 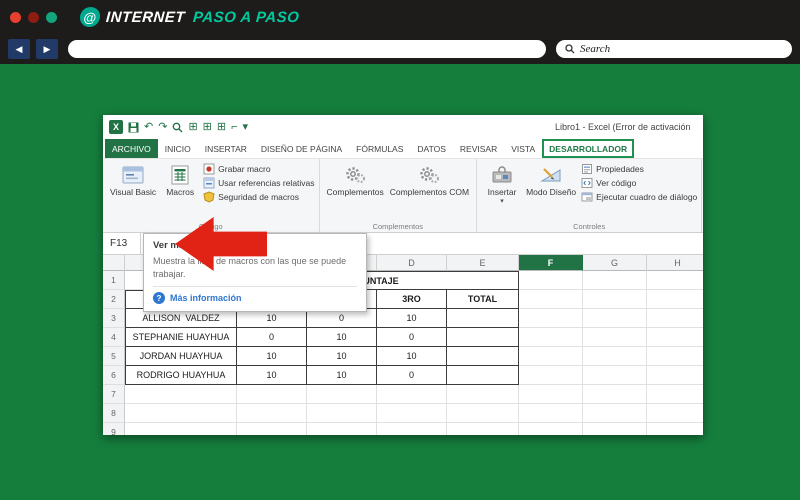 I want to click on save-icon, so click(x=133, y=127).